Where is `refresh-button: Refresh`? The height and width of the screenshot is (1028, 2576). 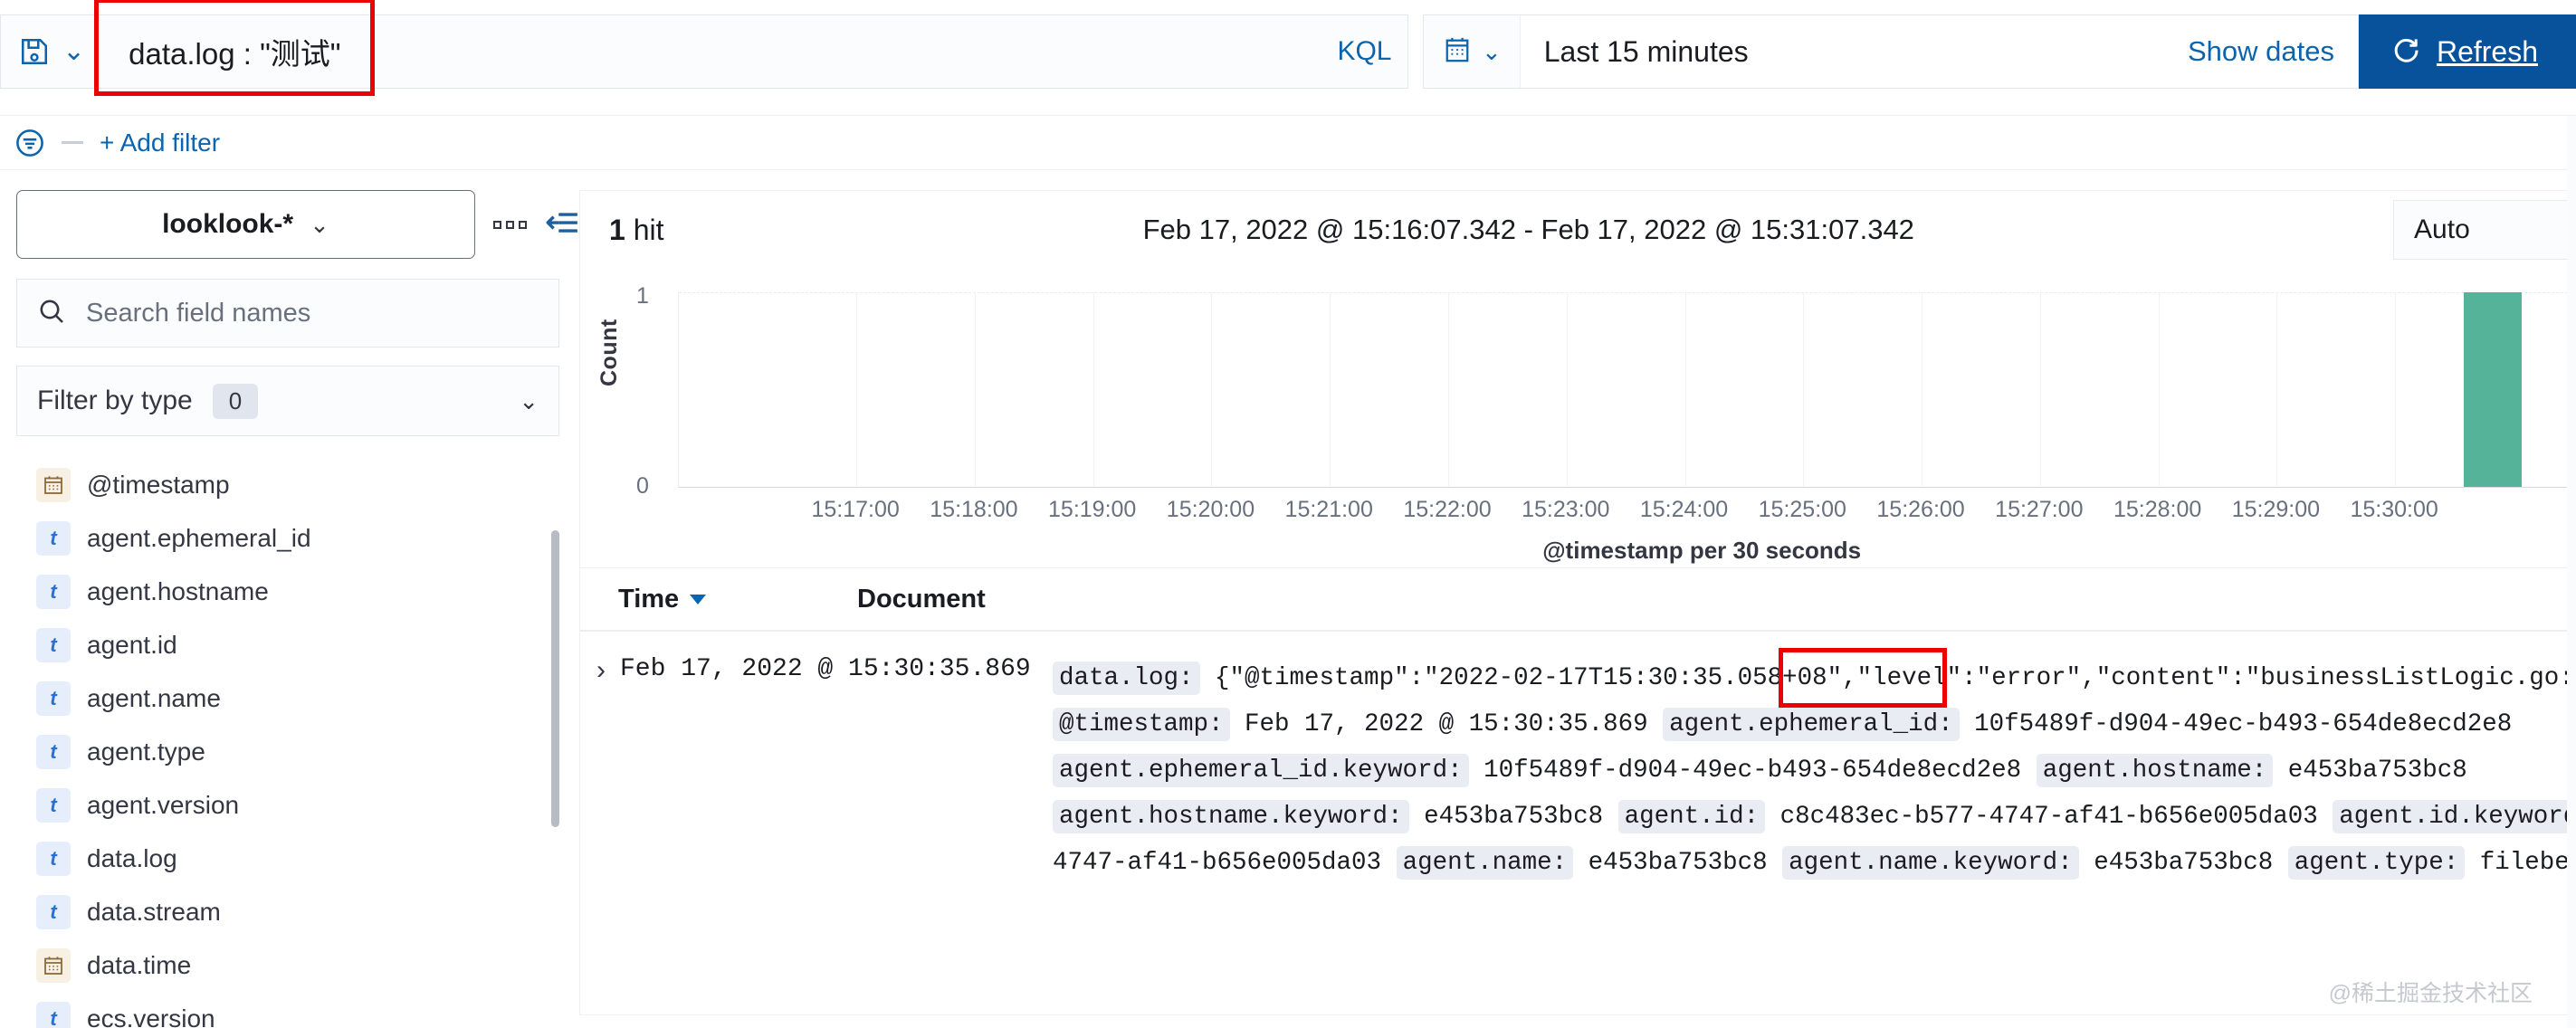
refresh-button: Refresh is located at coordinates (2467, 52).